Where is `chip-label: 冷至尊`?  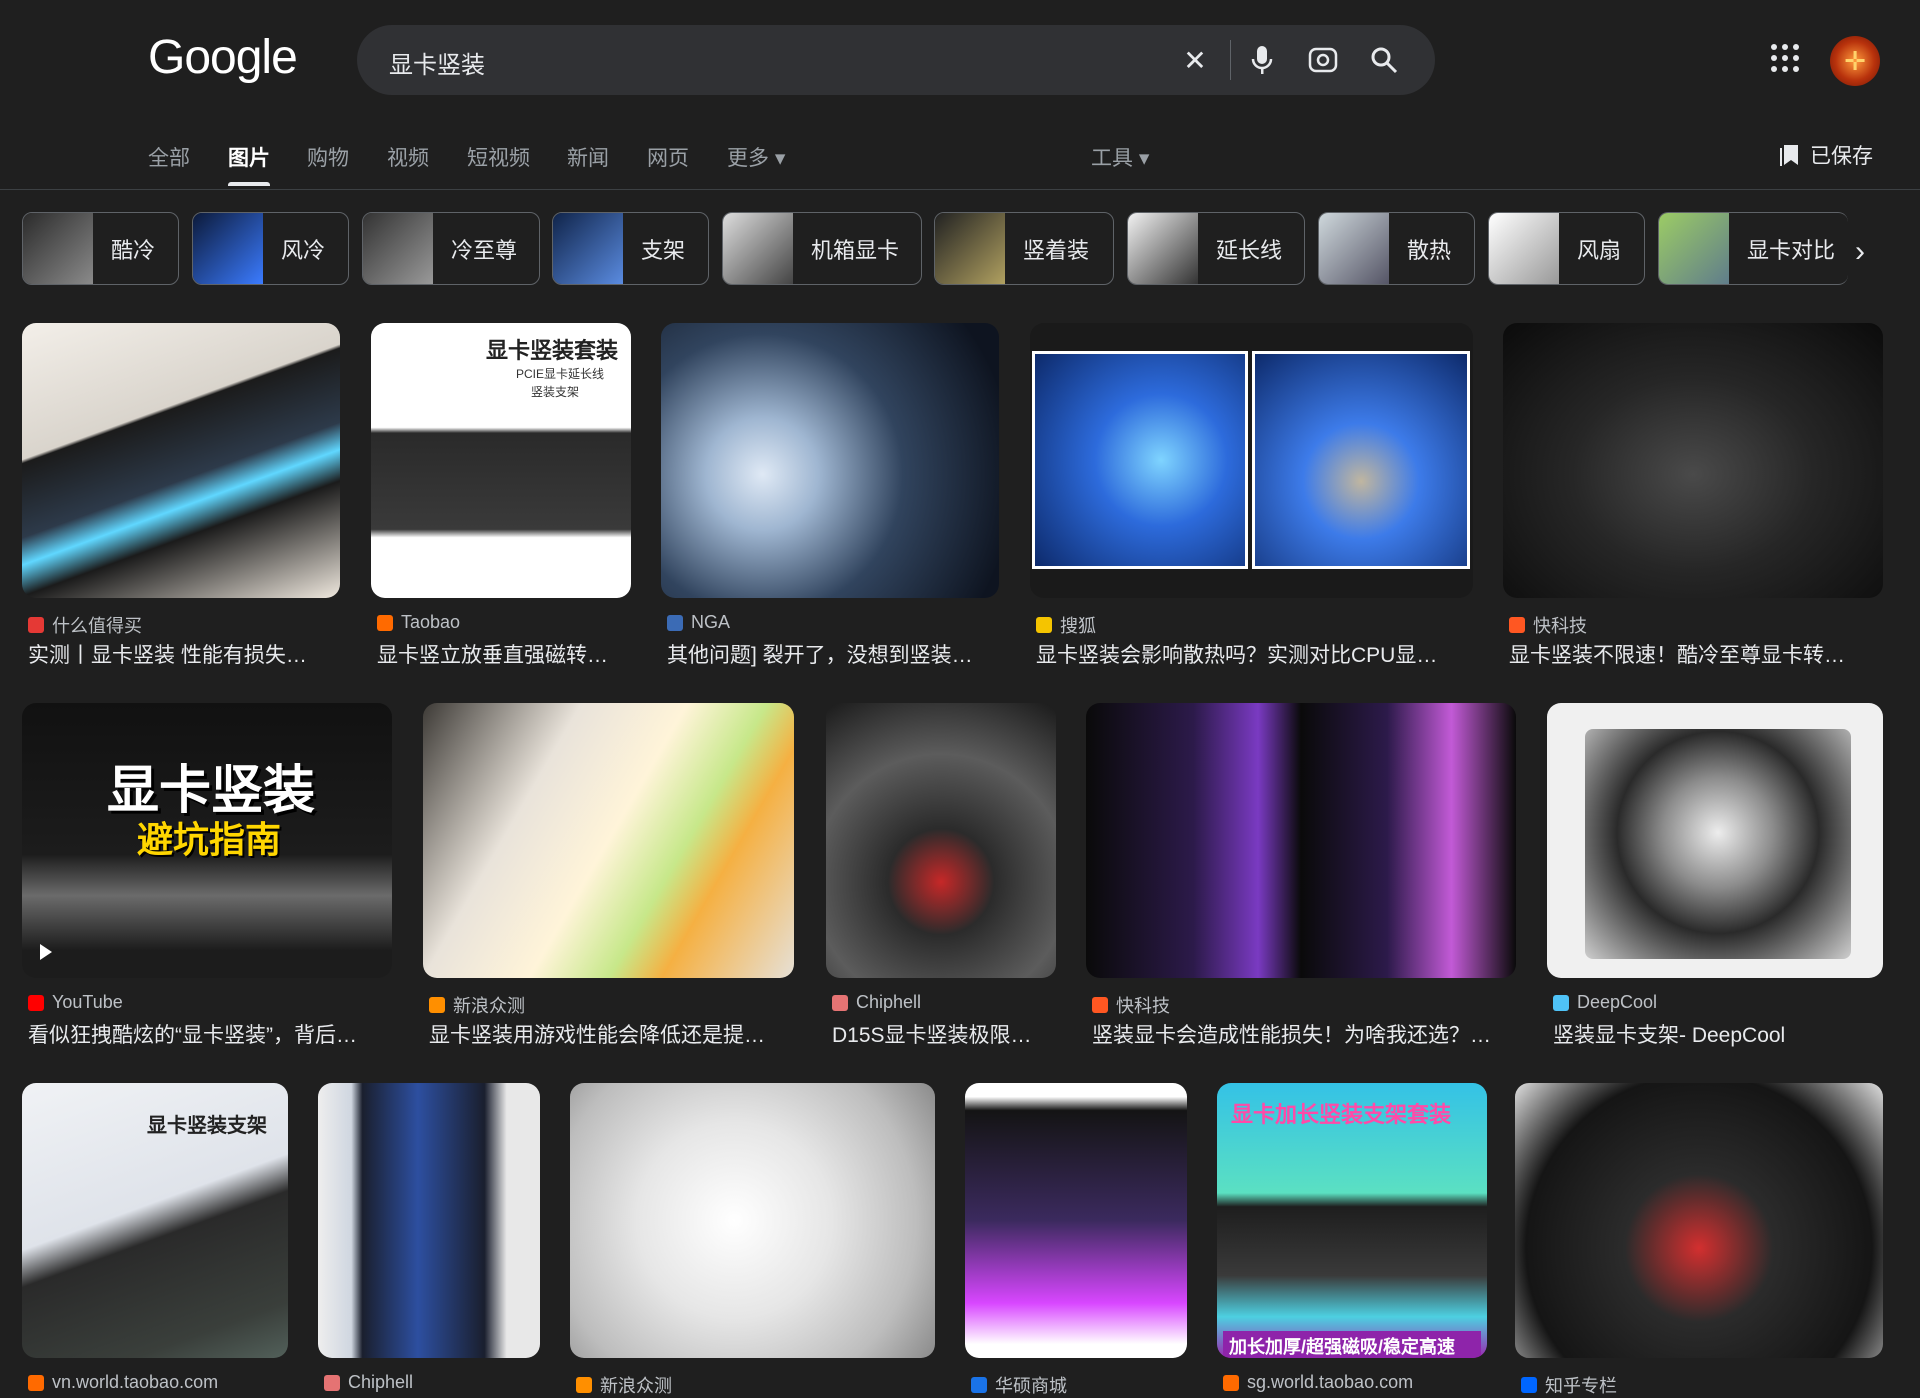
chip-label: 冷至尊 is located at coordinates (484, 250).